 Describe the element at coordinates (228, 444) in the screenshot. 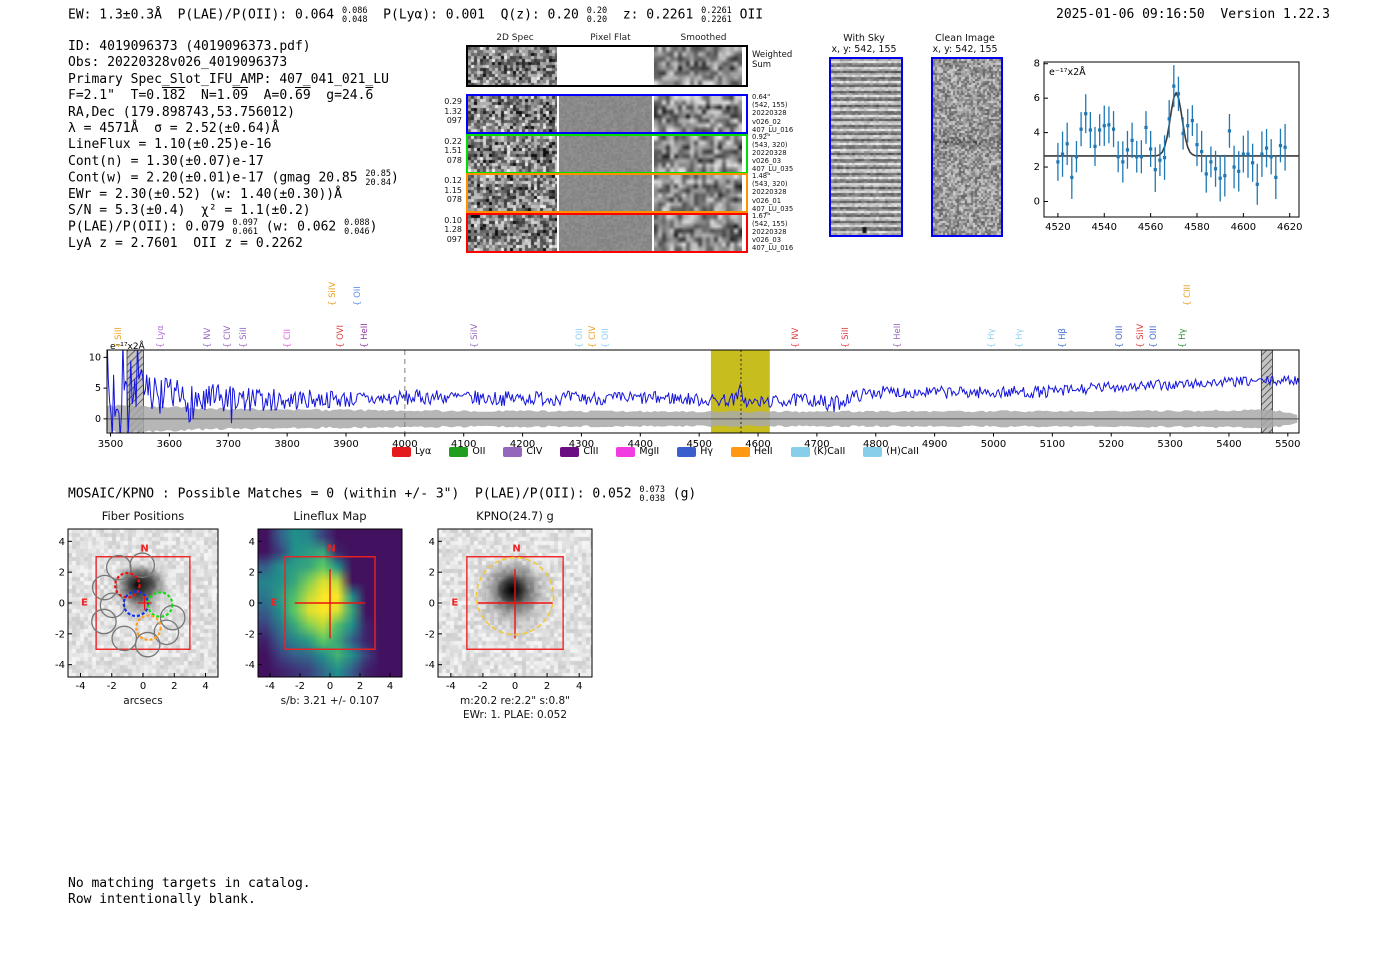

I see `svg-text: 3700` at that location.